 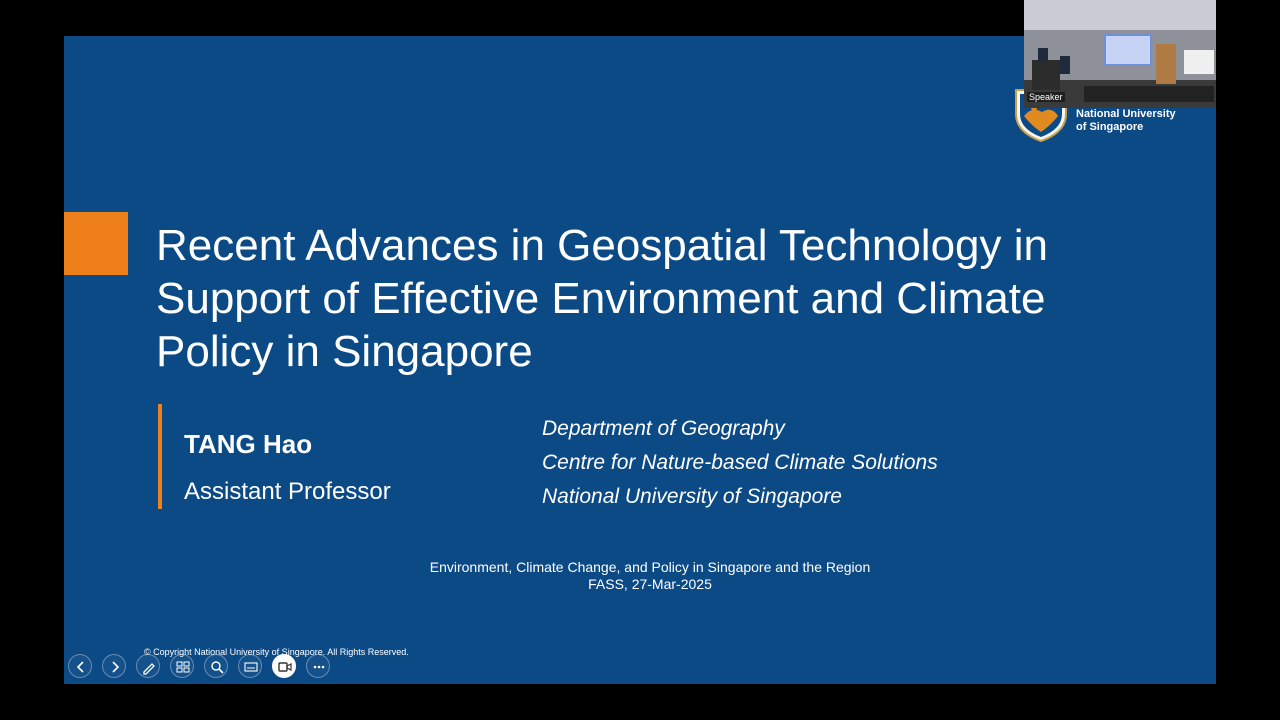 I want to click on camera-icon, so click(x=285, y=667).